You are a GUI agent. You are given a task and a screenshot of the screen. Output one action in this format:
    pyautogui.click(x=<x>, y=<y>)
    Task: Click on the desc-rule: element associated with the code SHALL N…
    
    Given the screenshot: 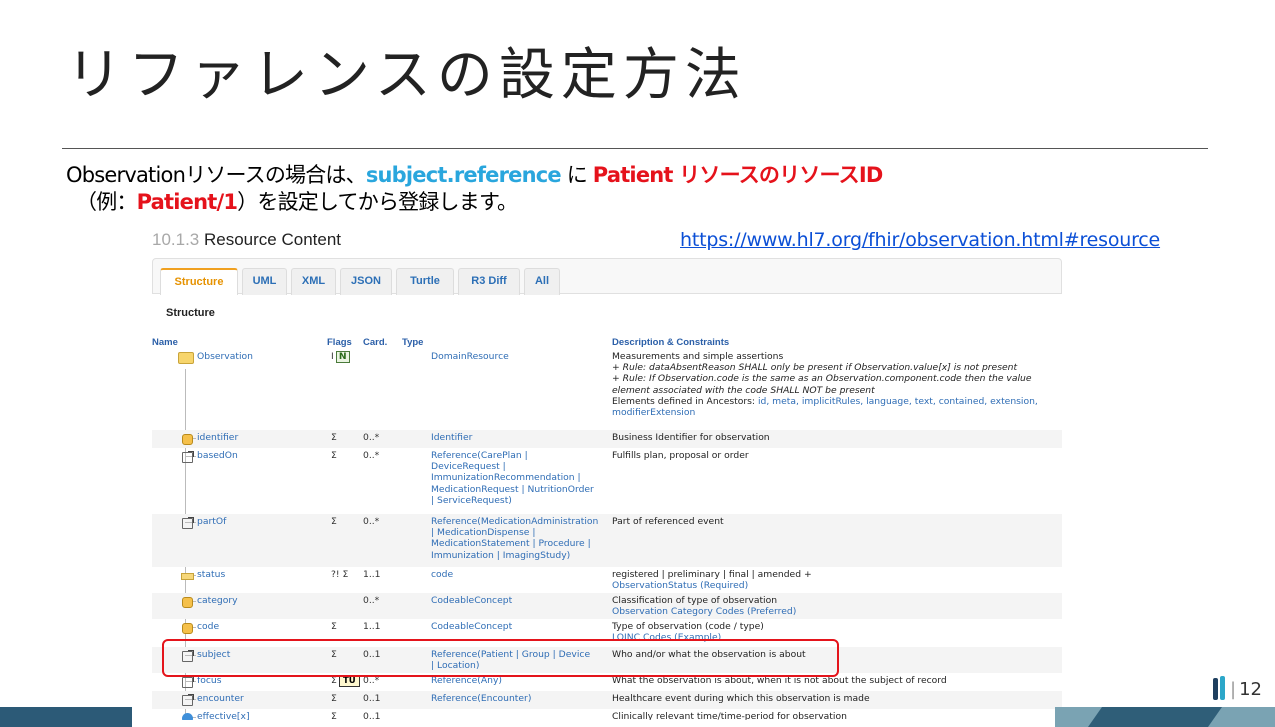 What is the action you would take?
    pyautogui.click(x=743, y=390)
    